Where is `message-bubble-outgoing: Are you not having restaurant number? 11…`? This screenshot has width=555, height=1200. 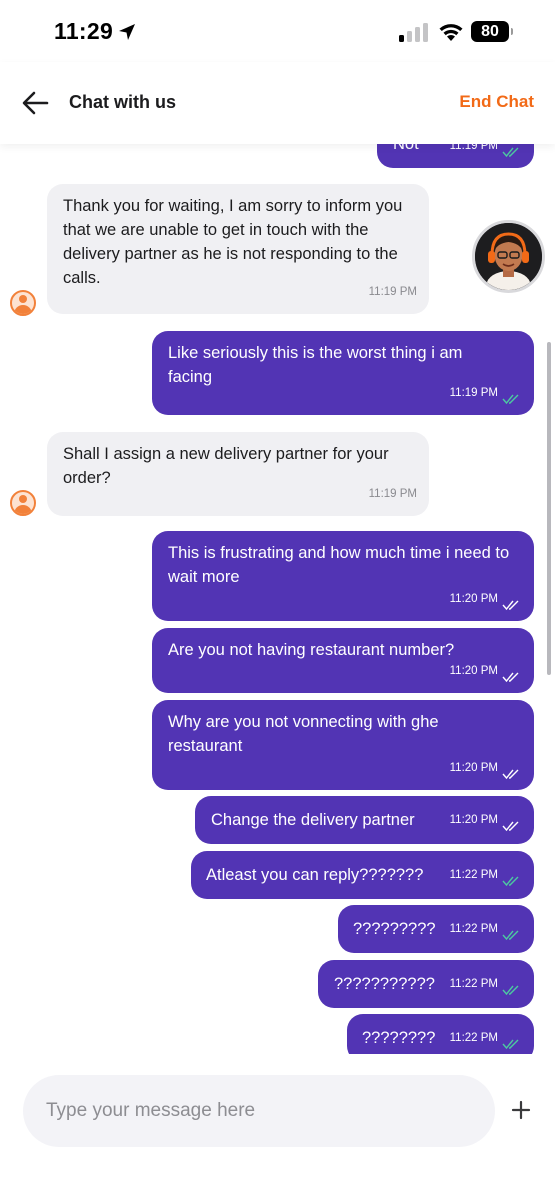 message-bubble-outgoing: Are you not having restaurant number? 11… is located at coordinates (343, 660).